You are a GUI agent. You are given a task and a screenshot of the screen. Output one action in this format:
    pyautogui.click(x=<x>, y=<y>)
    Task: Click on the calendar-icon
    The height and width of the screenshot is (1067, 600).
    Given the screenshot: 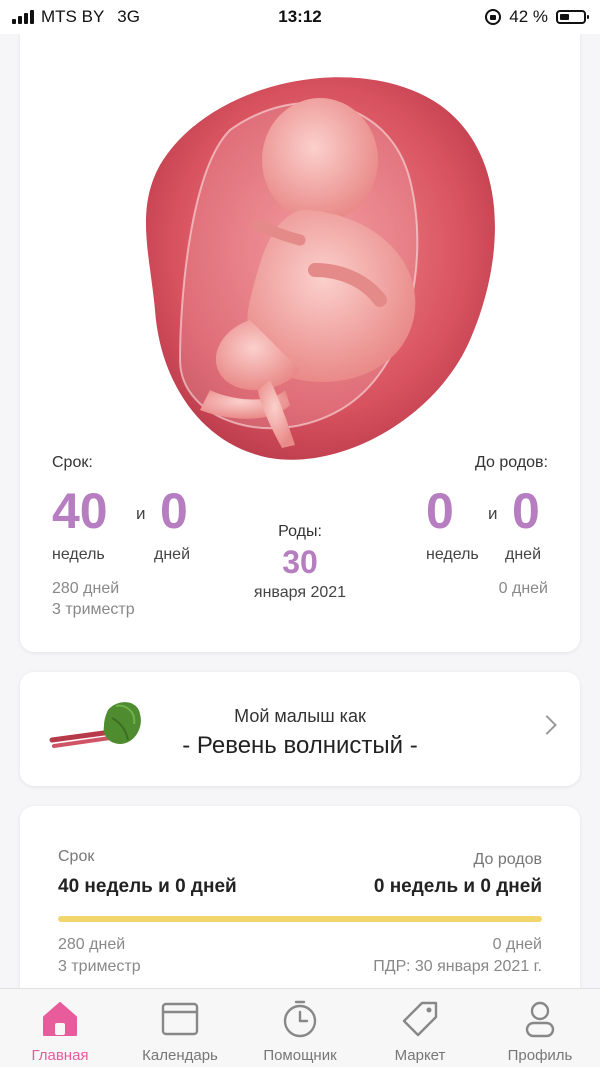 What is the action you would take?
    pyautogui.click(x=180, y=1019)
    